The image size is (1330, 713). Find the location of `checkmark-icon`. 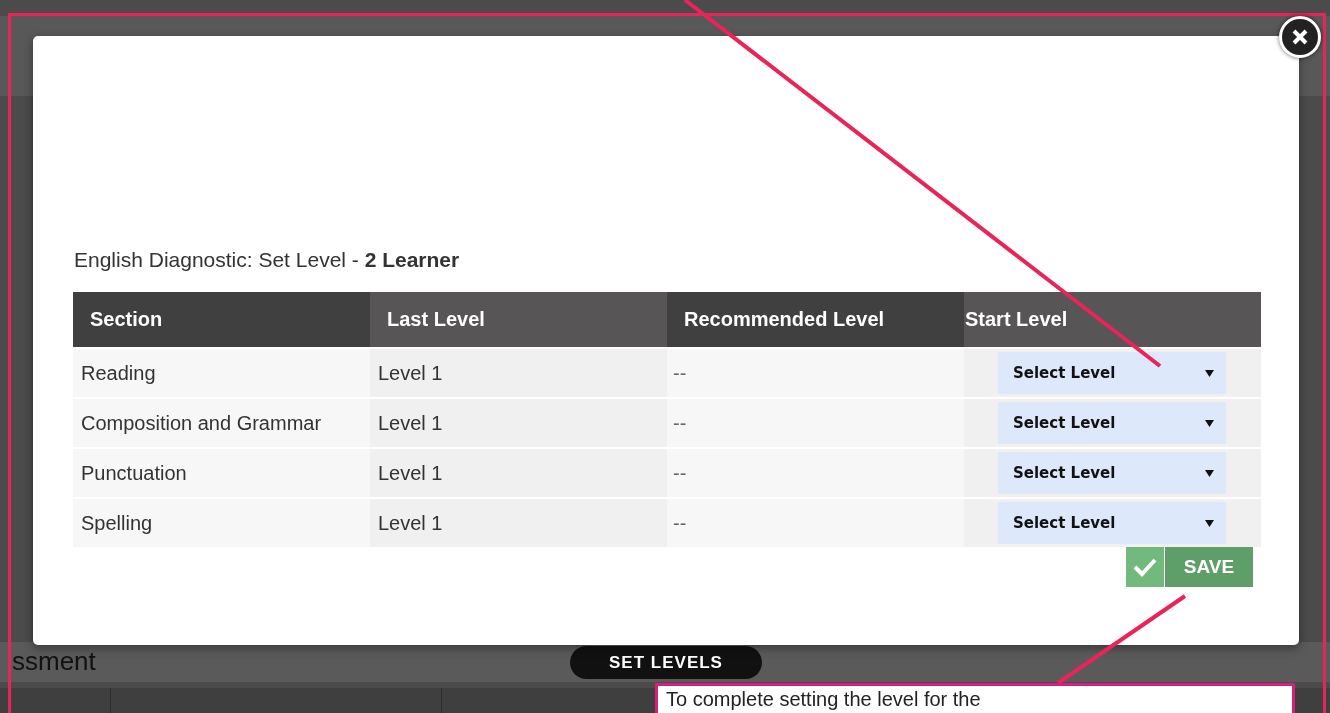

checkmark-icon is located at coordinates (1145, 567).